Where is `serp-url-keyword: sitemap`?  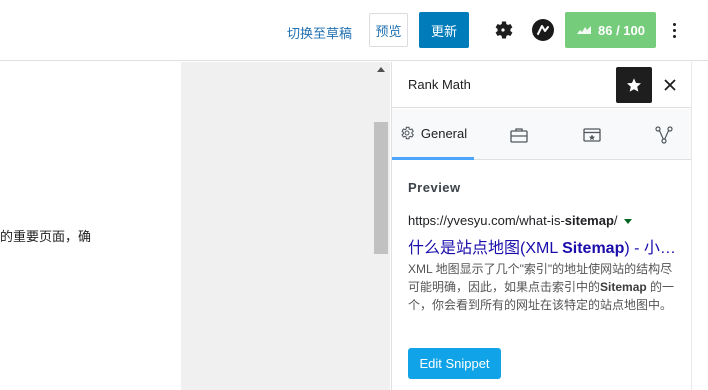 serp-url-keyword: sitemap is located at coordinates (589, 220).